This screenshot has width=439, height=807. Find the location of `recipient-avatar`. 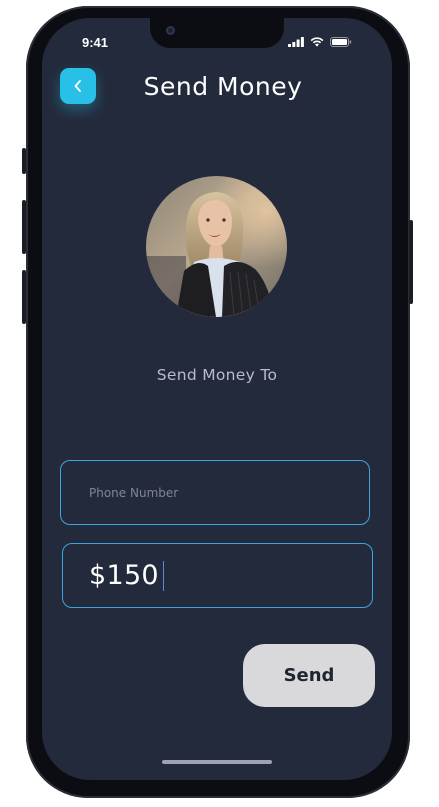

recipient-avatar is located at coordinates (216, 246).